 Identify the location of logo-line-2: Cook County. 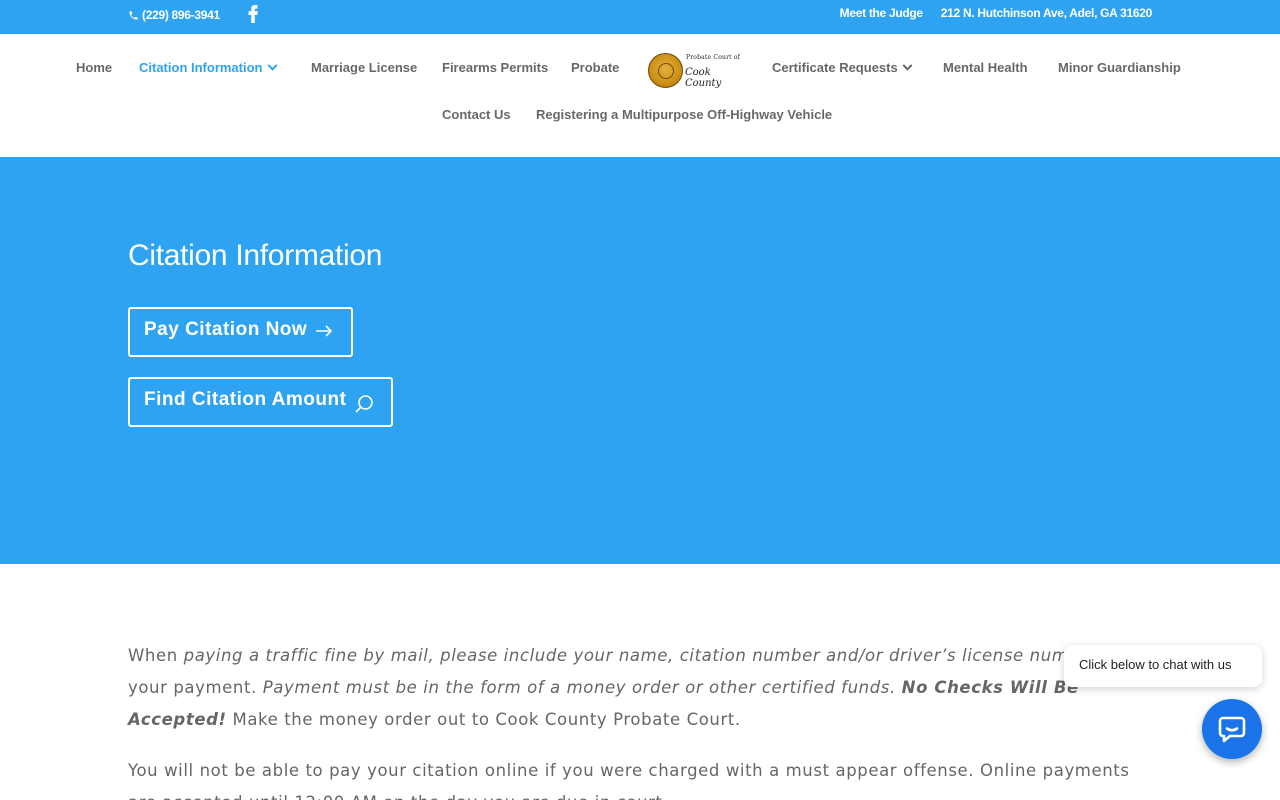
(703, 78).